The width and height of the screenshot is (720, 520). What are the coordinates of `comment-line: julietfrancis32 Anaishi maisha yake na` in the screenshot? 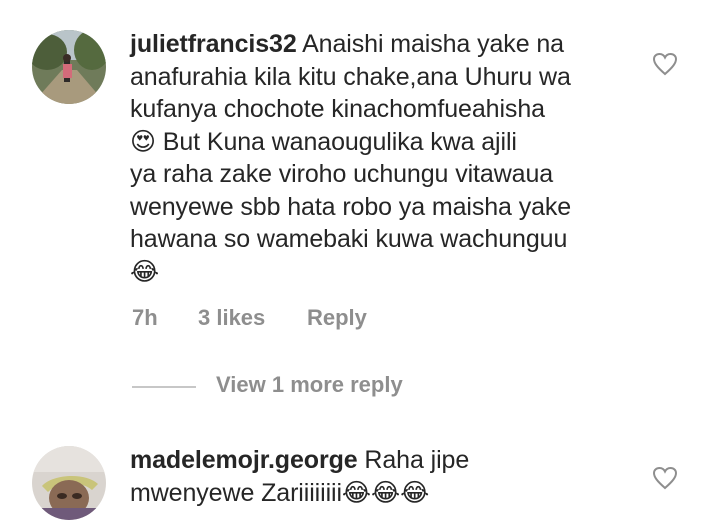 It's located at (390, 44).